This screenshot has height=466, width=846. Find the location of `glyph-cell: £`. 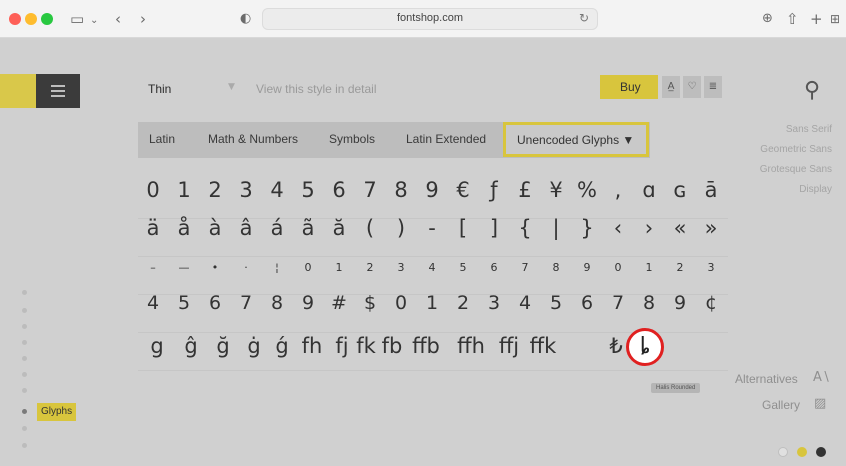

glyph-cell: £ is located at coordinates (525, 190).